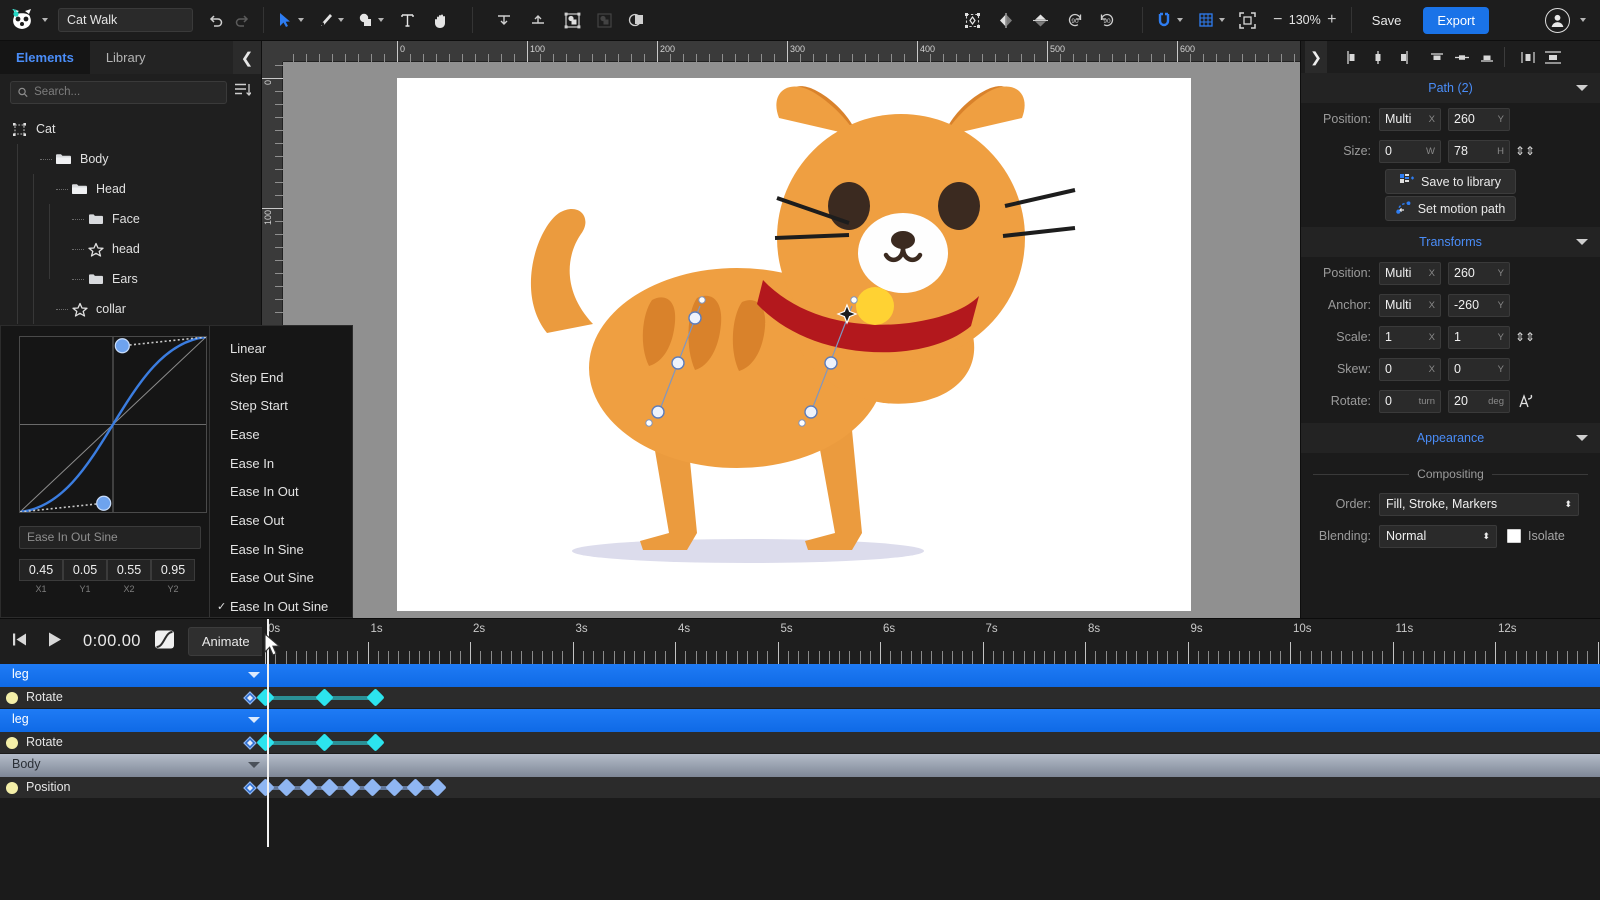 The height and width of the screenshot is (900, 1600). I want to click on grid-dropdown-caret, so click(1221, 20).